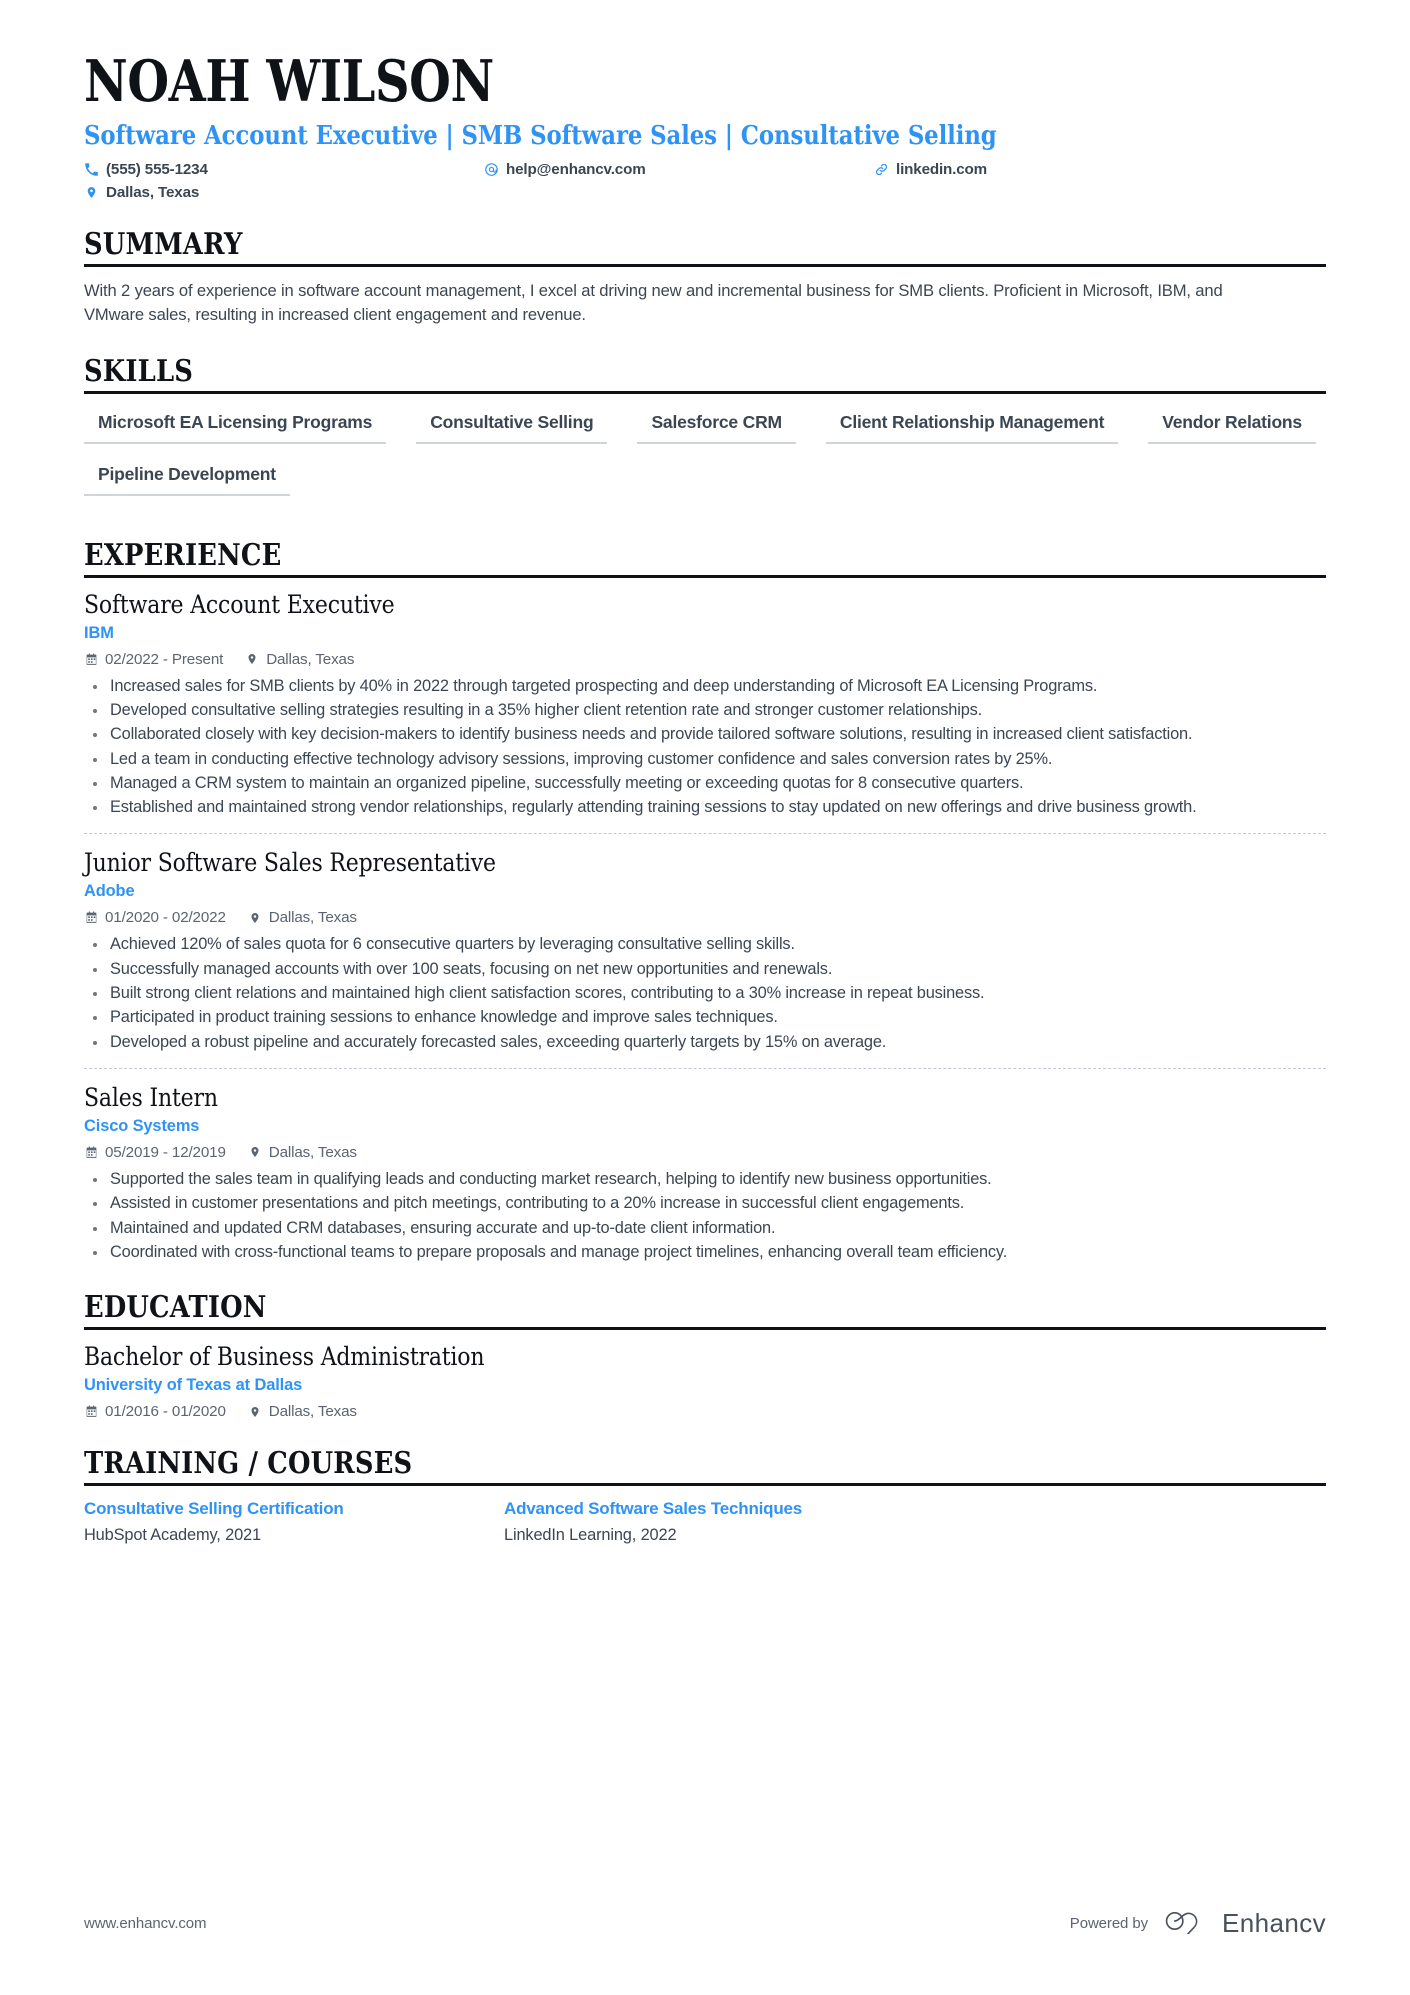 This screenshot has width=1410, height=1995. I want to click on email-icon, so click(491, 169).